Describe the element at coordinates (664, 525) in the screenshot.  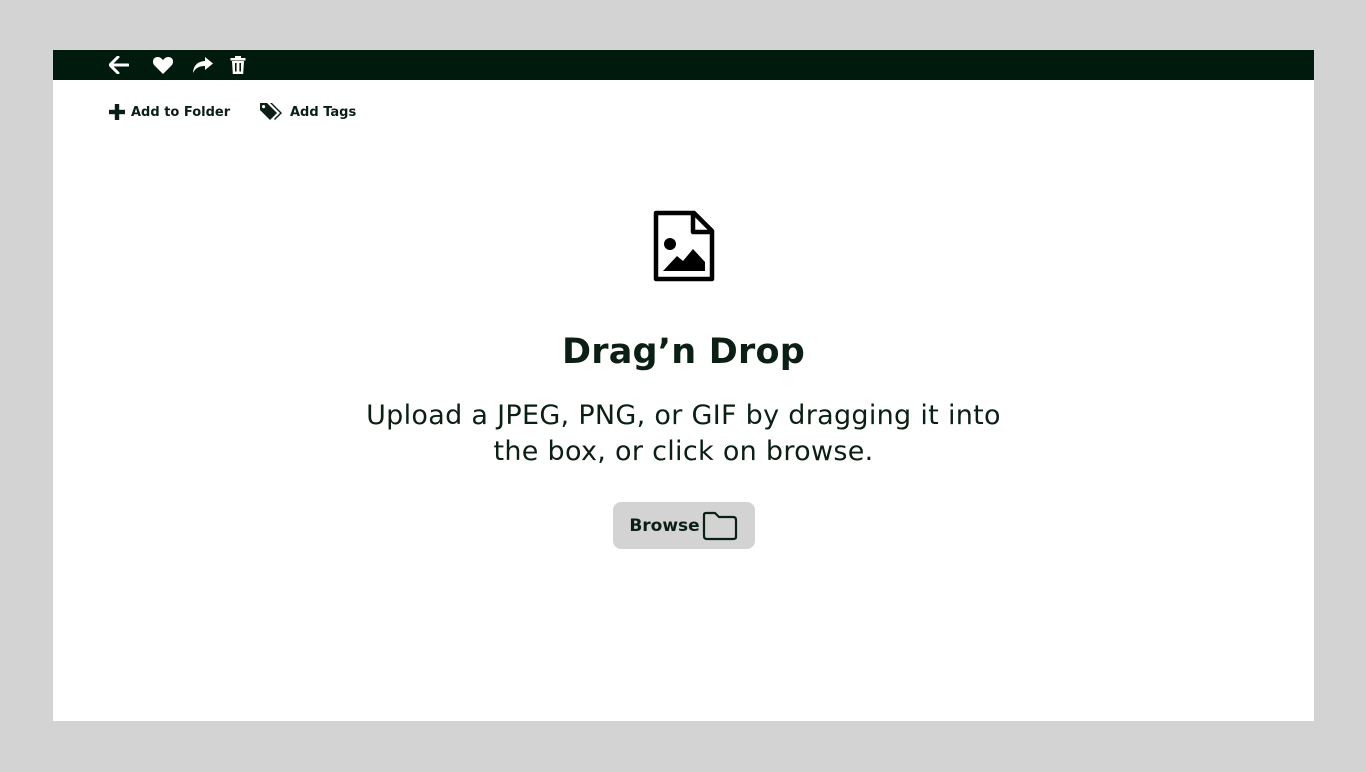
I see `browse-label: Browse` at that location.